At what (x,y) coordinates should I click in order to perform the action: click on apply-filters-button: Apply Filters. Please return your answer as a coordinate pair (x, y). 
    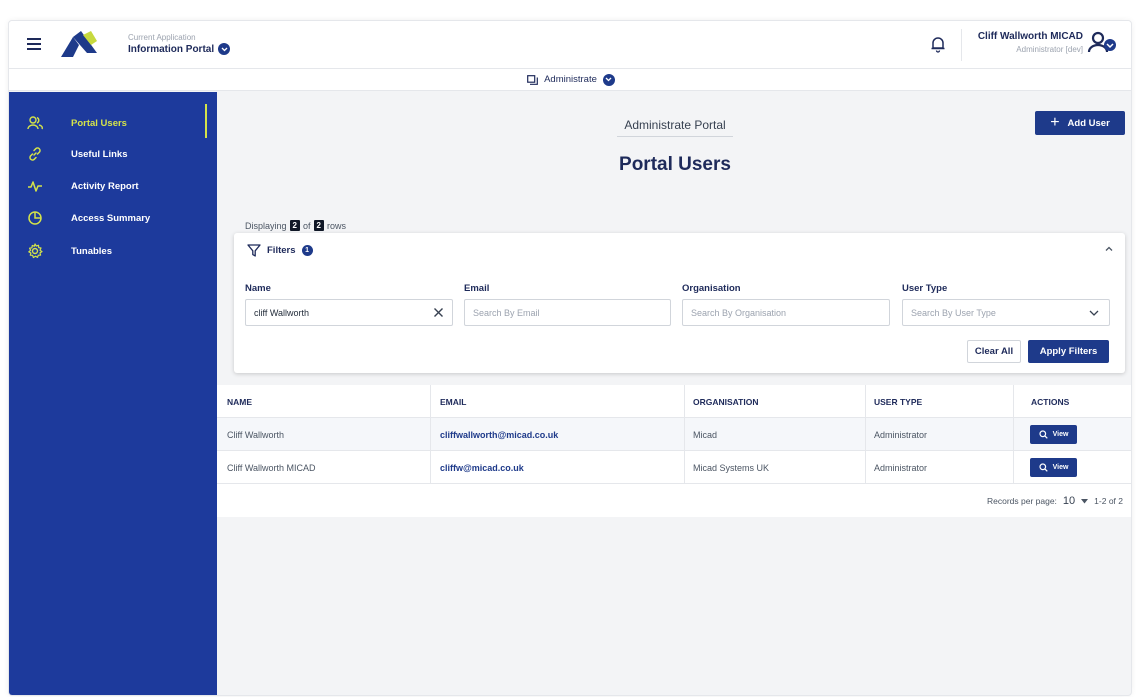
    Looking at the image, I should click on (1068, 351).